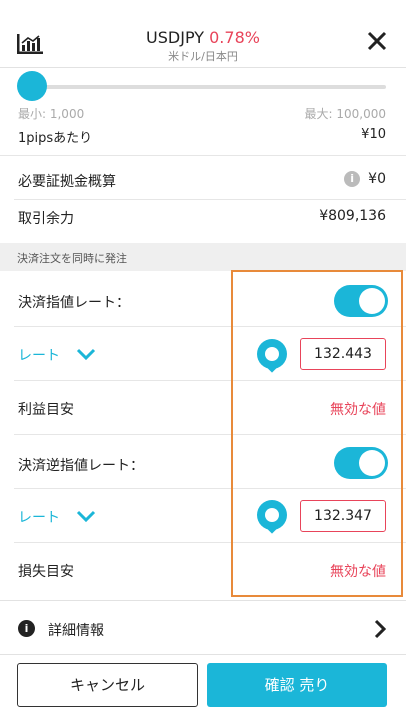  I want to click on loss-label: 損失目安, so click(46, 572).